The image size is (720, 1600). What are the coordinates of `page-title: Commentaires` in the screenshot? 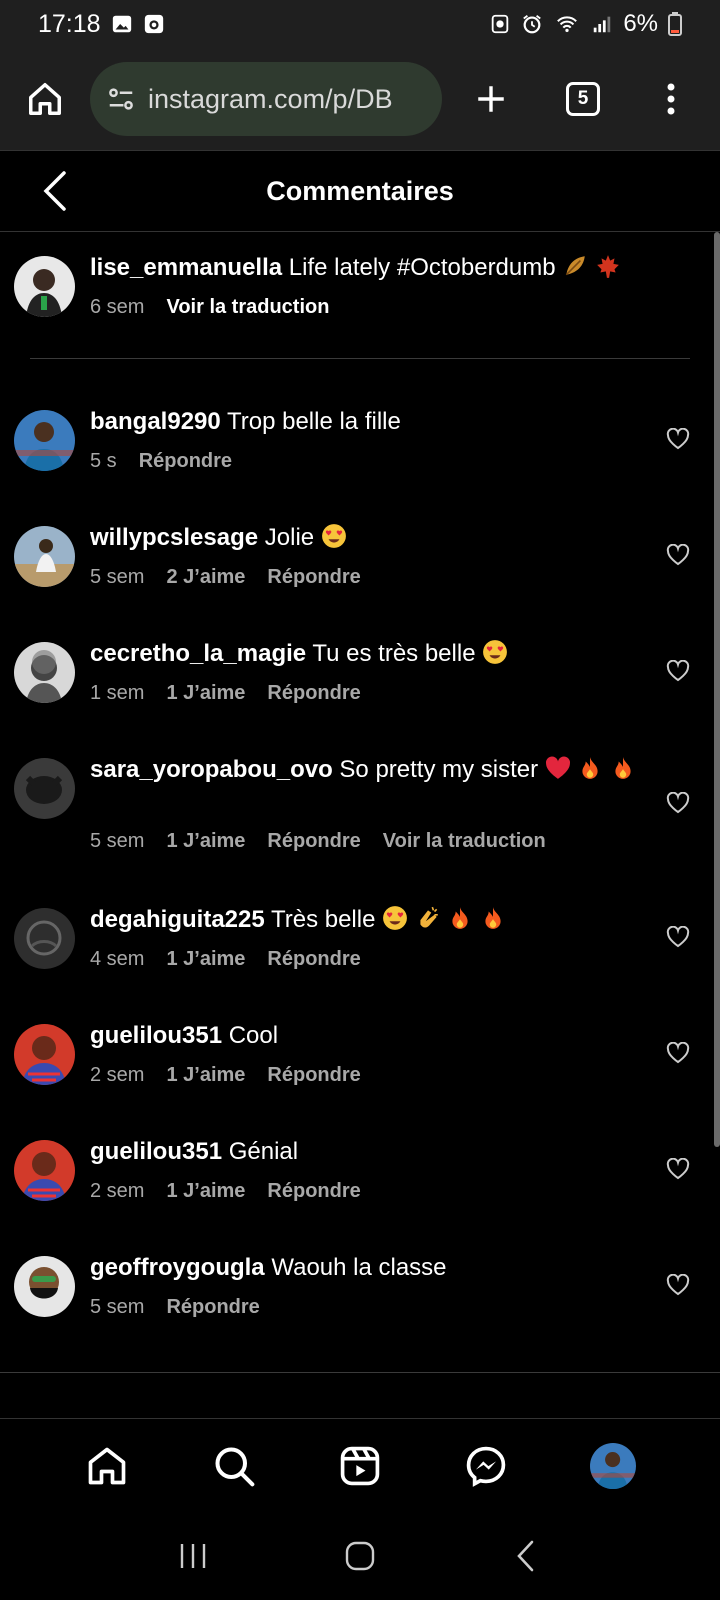 It's located at (360, 190).